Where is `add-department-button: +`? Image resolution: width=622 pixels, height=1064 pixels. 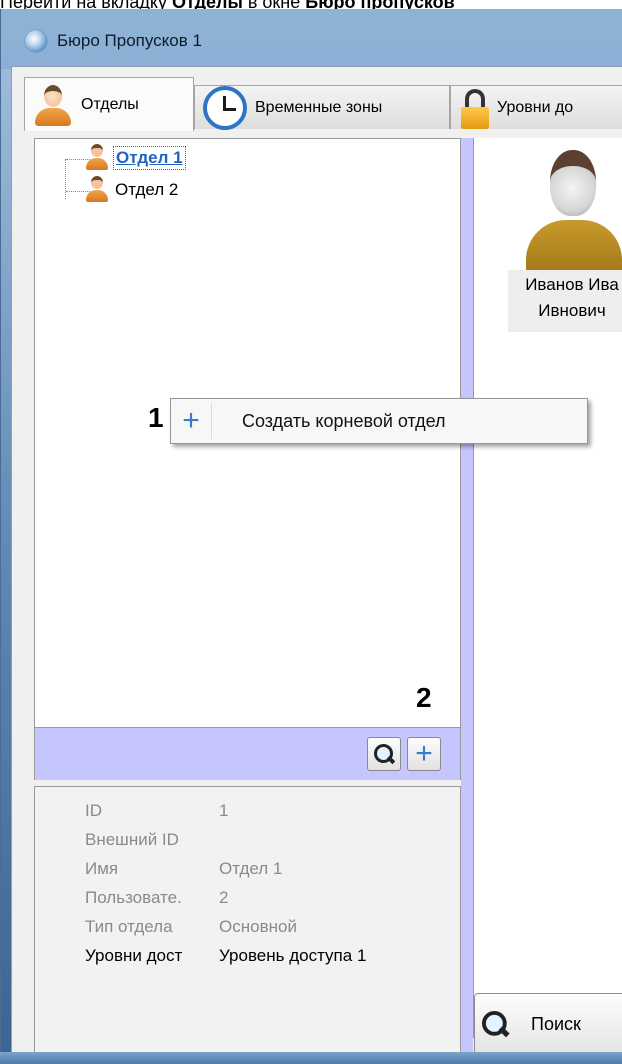 add-department-button: + is located at coordinates (424, 754).